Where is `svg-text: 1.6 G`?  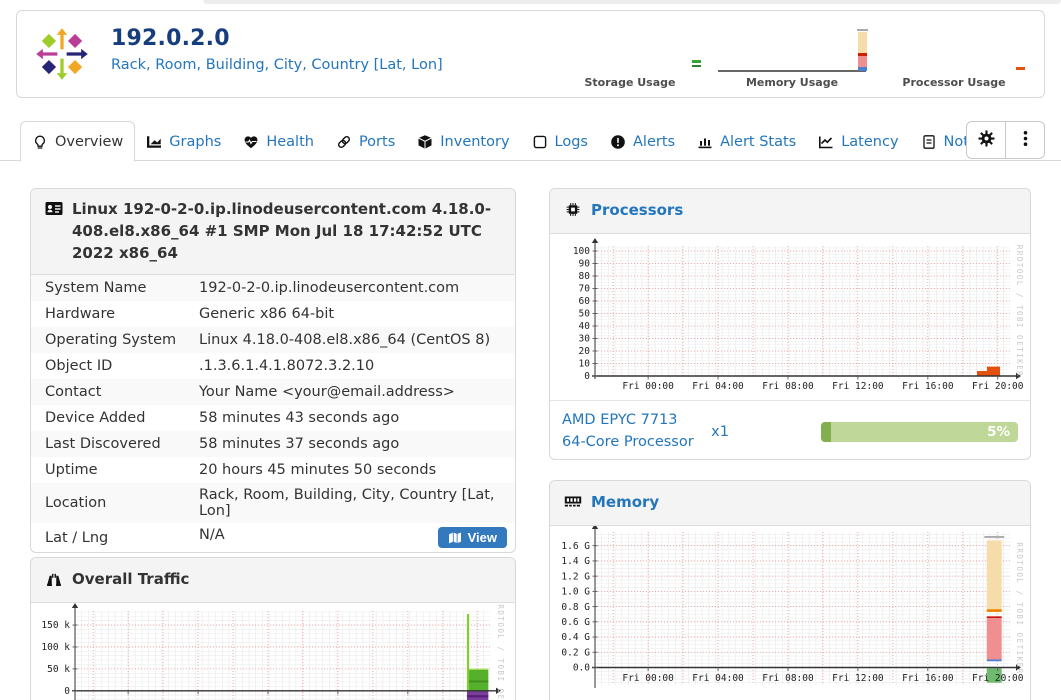 svg-text: 1.6 G is located at coordinates (575, 546).